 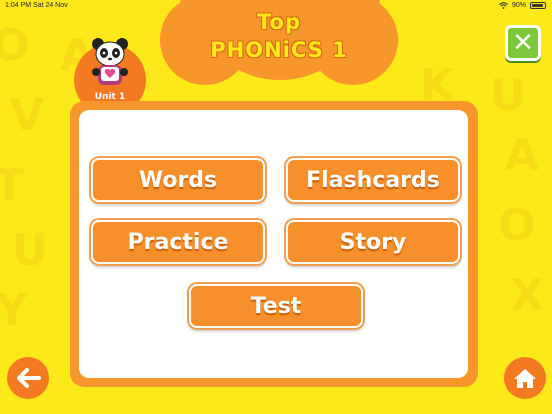 What do you see at coordinates (110, 61) in the screenshot?
I see `panda-mascot-icon` at bounding box center [110, 61].